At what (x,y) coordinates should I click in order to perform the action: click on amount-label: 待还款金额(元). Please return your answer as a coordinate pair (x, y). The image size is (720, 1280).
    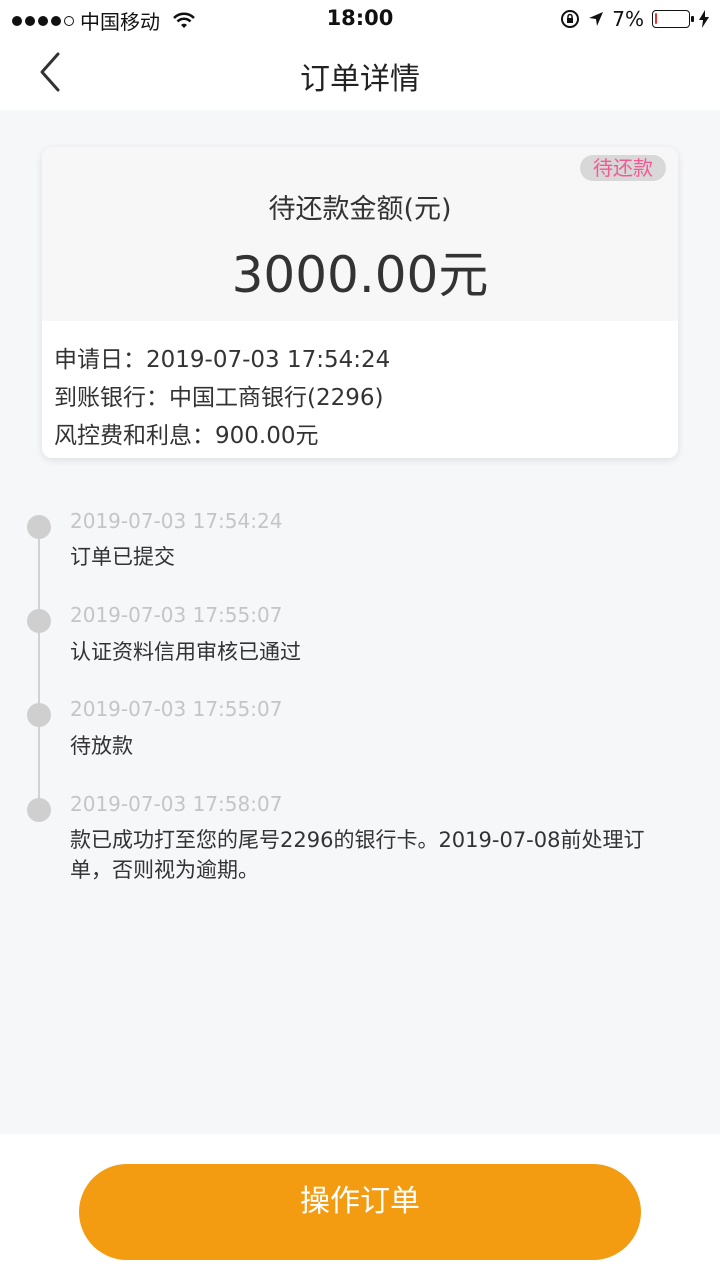
    Looking at the image, I should click on (360, 209).